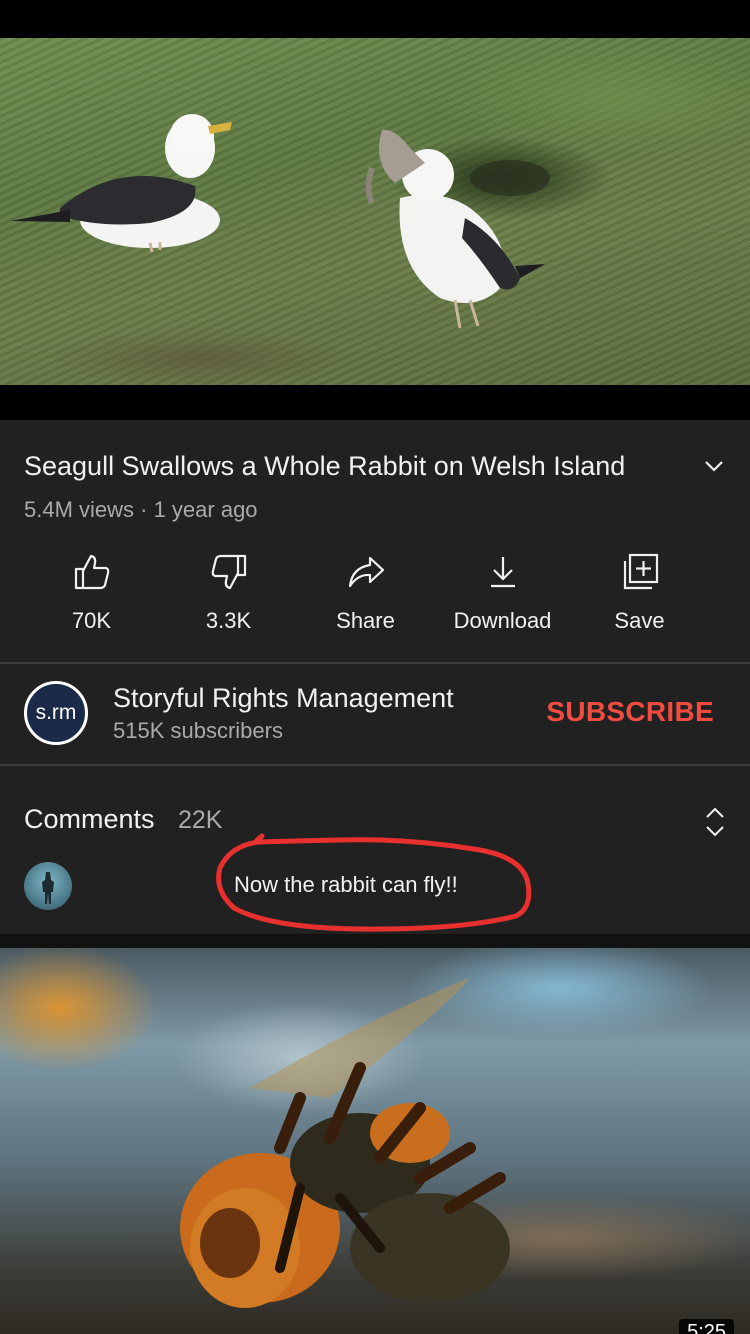 The image size is (750, 1334). What do you see at coordinates (228, 620) in the screenshot?
I see `dislike-count: 3.3K` at bounding box center [228, 620].